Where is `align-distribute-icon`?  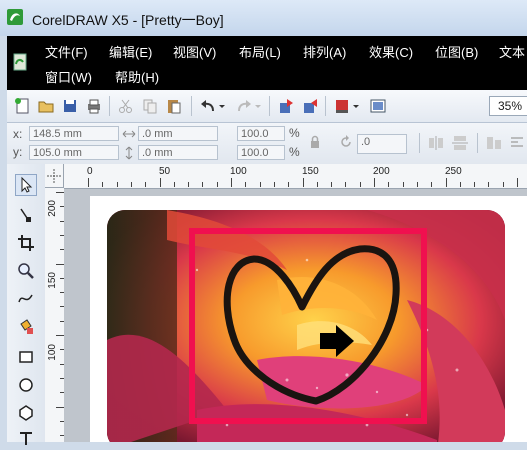
align-distribute-icon is located at coordinates (494, 143).